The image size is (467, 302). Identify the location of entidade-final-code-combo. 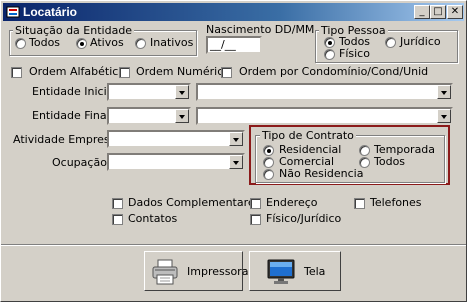
(149, 116).